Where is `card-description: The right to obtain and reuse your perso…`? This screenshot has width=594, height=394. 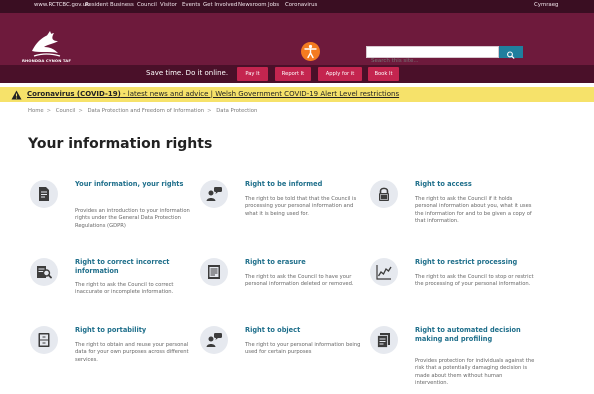 card-description: The right to obtain and reuse your perso… is located at coordinates (132, 352).